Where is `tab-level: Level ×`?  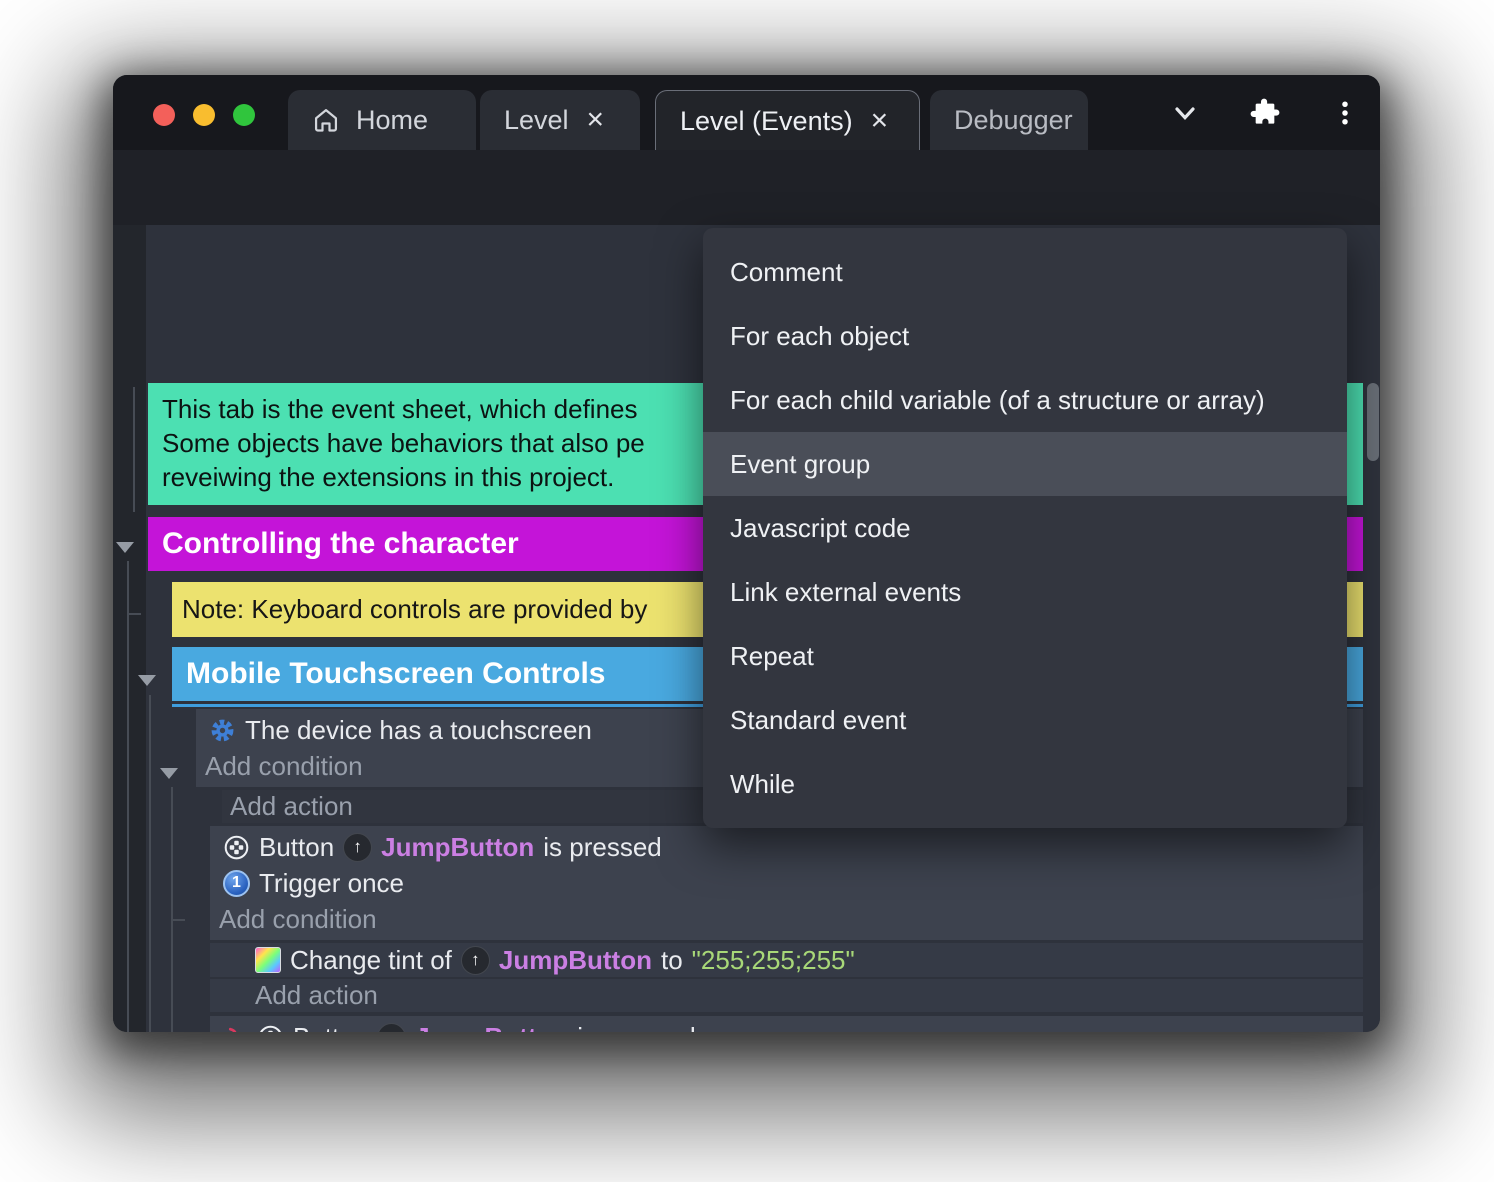 tab-level: Level × is located at coordinates (560, 120).